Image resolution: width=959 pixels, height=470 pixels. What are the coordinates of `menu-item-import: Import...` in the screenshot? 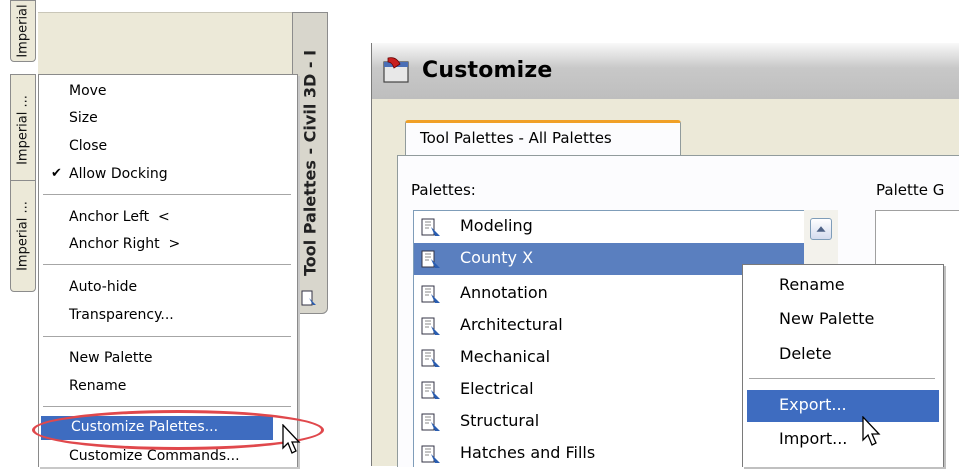 It's located at (813, 438).